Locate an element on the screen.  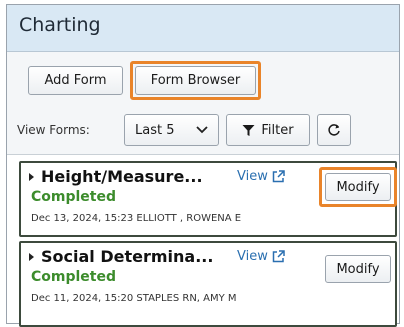
chevron-down-icon is located at coordinates (202, 130).